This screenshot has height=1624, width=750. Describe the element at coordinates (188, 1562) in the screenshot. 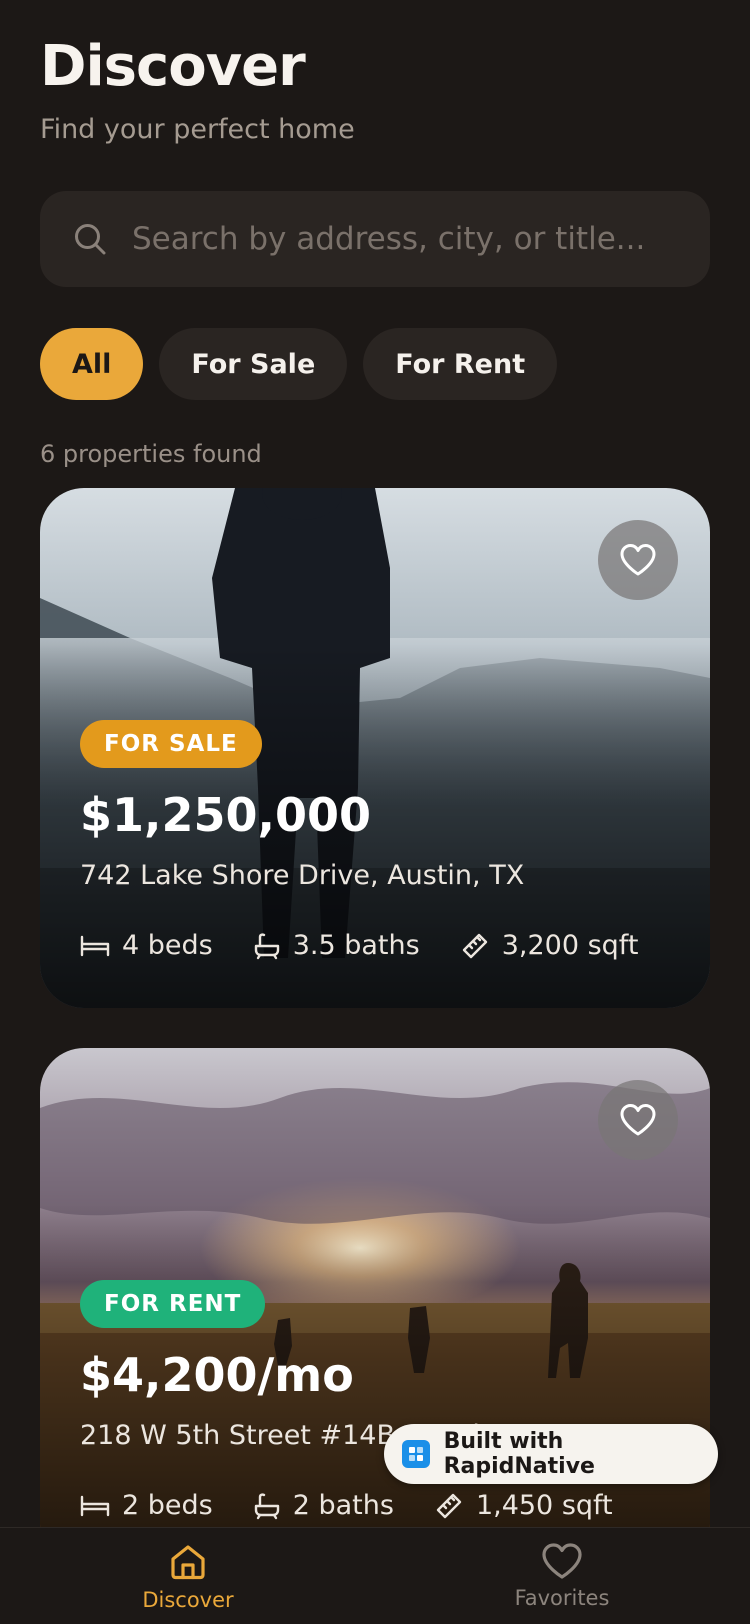

I see `home-icon` at that location.